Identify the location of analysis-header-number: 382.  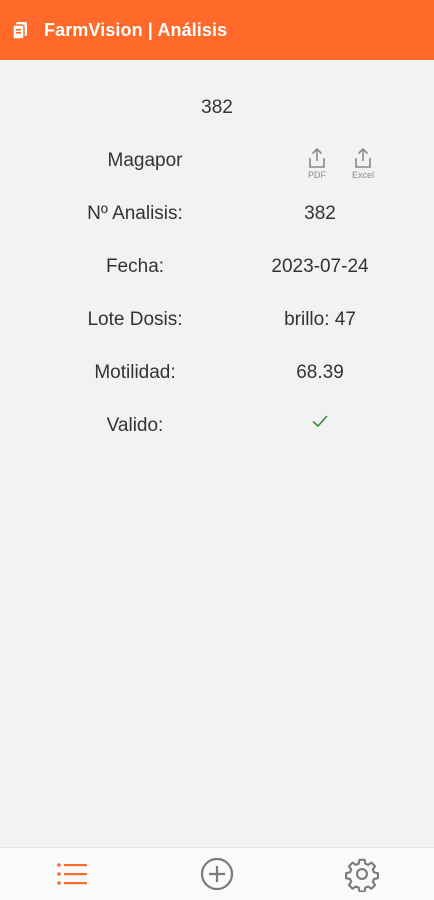
(217, 107).